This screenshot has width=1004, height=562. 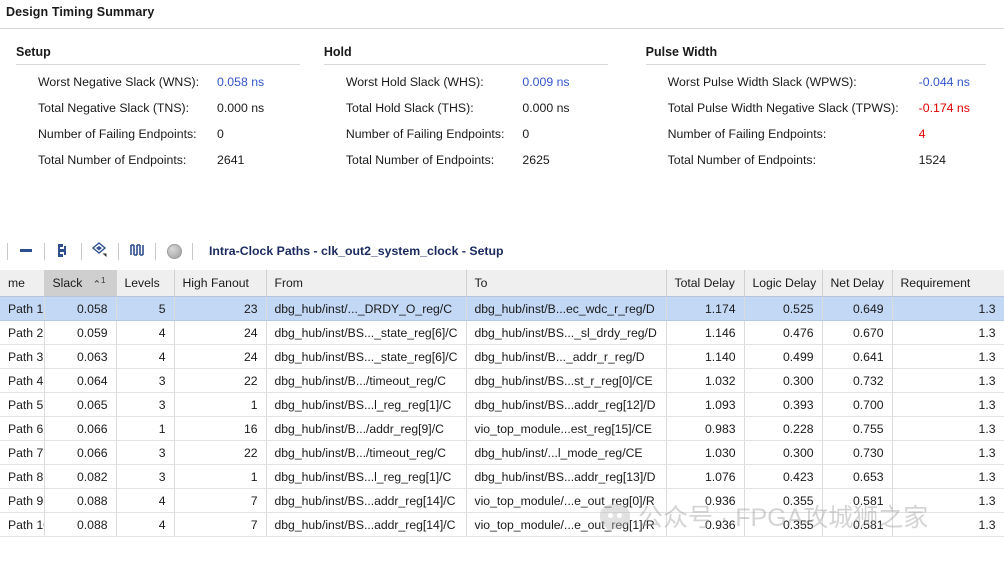 What do you see at coordinates (783, 524) in the screenshot?
I see `cell-logic: 0.355` at bounding box center [783, 524].